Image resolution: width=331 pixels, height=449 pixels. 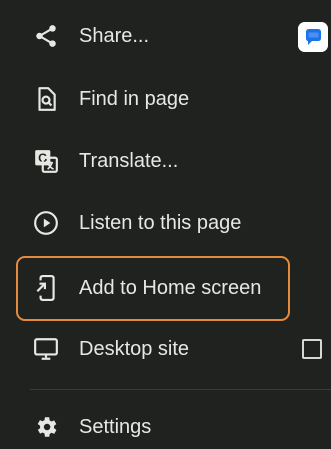 I want to click on menu-item-label: Settings, so click(x=115, y=427).